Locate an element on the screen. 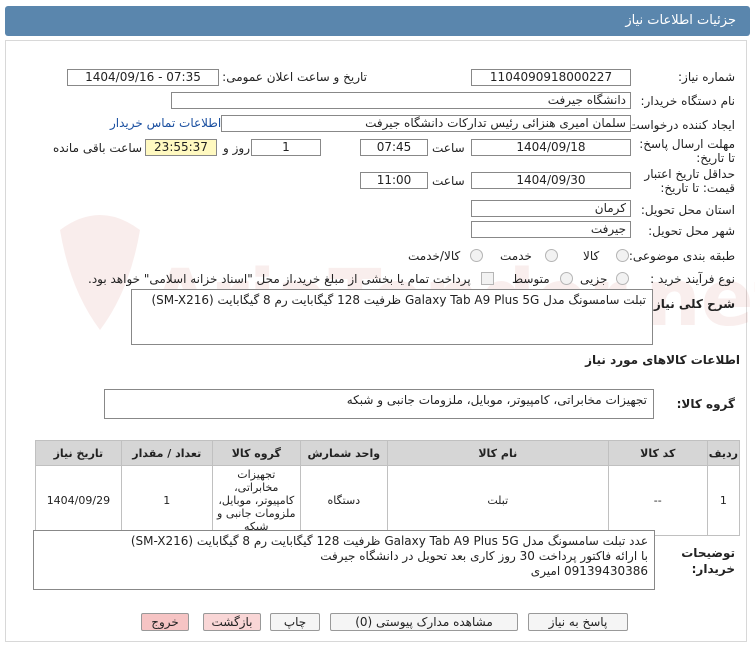 This screenshot has width=755, height=648. exit-button: خروج is located at coordinates (165, 622).